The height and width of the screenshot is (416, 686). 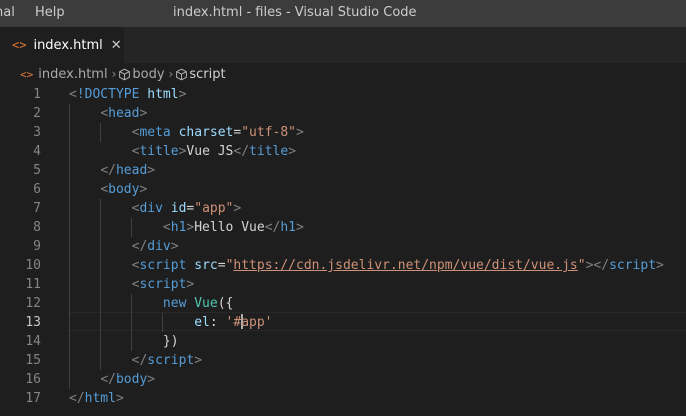 What do you see at coordinates (33, 303) in the screenshot?
I see `line-number: 12` at bounding box center [33, 303].